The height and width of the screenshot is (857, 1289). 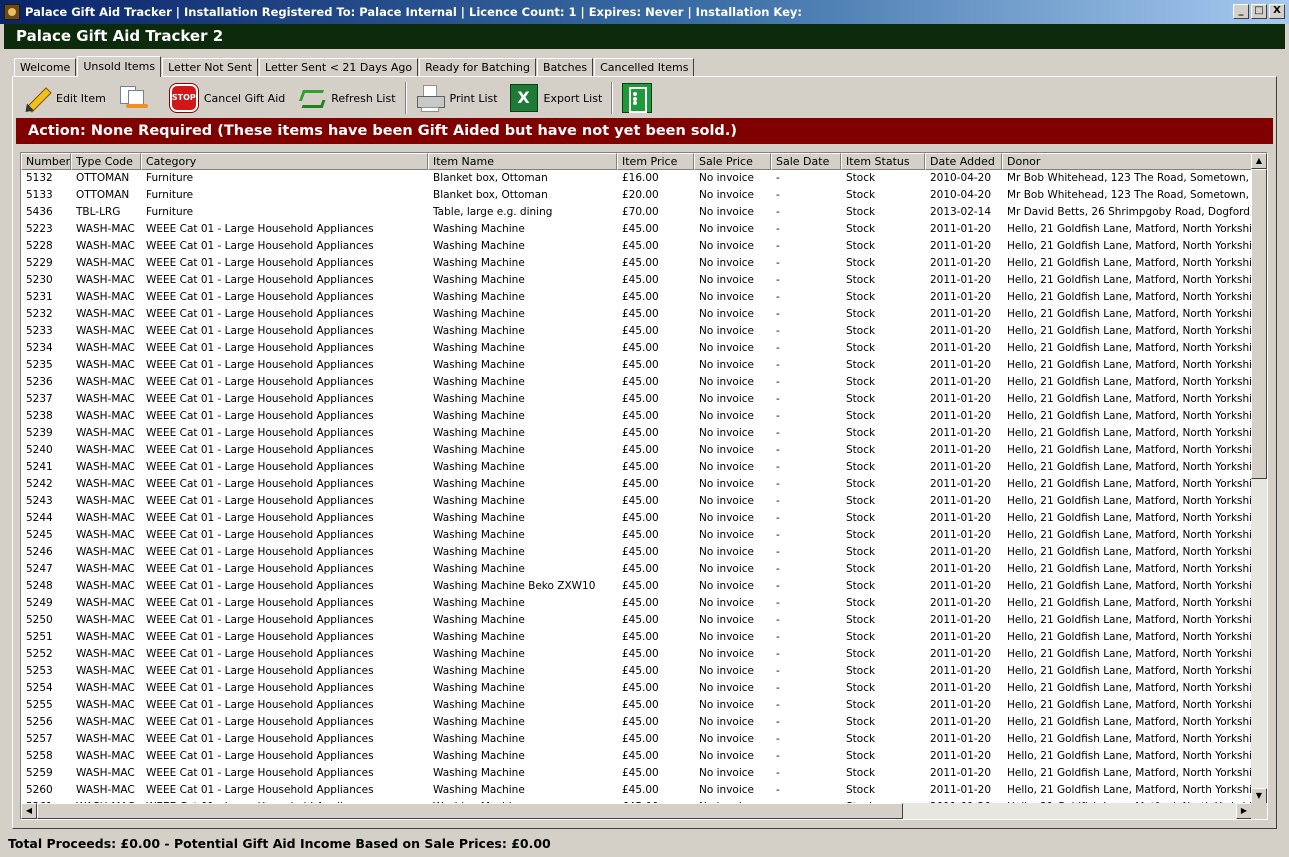 I want to click on tab-cancelled-items: Cancelled Items, so click(x=644, y=67).